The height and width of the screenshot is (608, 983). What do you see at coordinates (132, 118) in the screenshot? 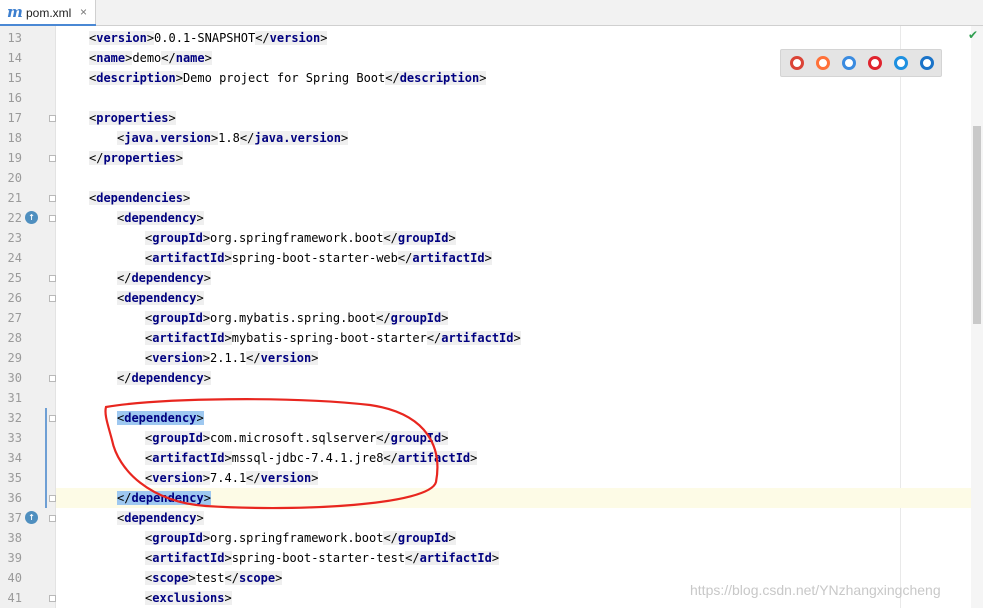
I see `code-line: <properties>` at bounding box center [132, 118].